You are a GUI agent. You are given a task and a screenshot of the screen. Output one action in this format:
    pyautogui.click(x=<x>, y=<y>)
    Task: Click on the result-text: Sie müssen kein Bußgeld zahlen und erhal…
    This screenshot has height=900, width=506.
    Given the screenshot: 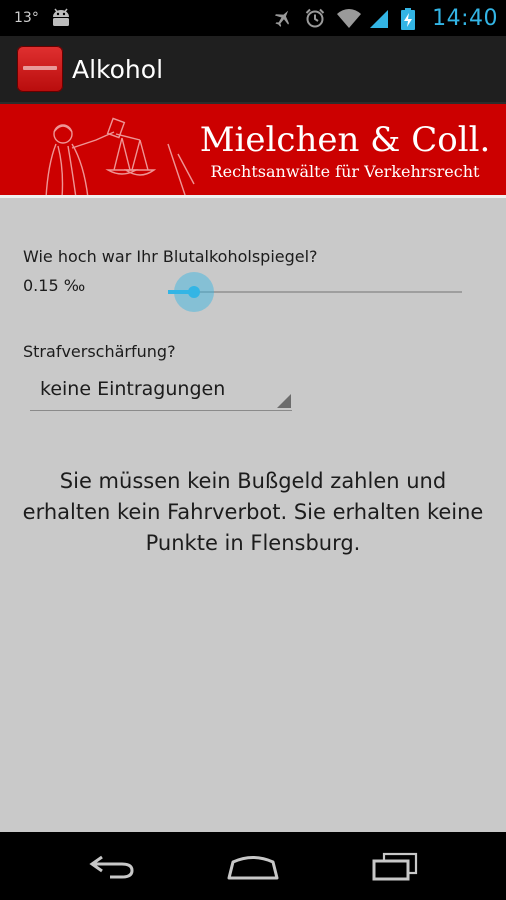 What is the action you would take?
    pyautogui.click(x=253, y=512)
    